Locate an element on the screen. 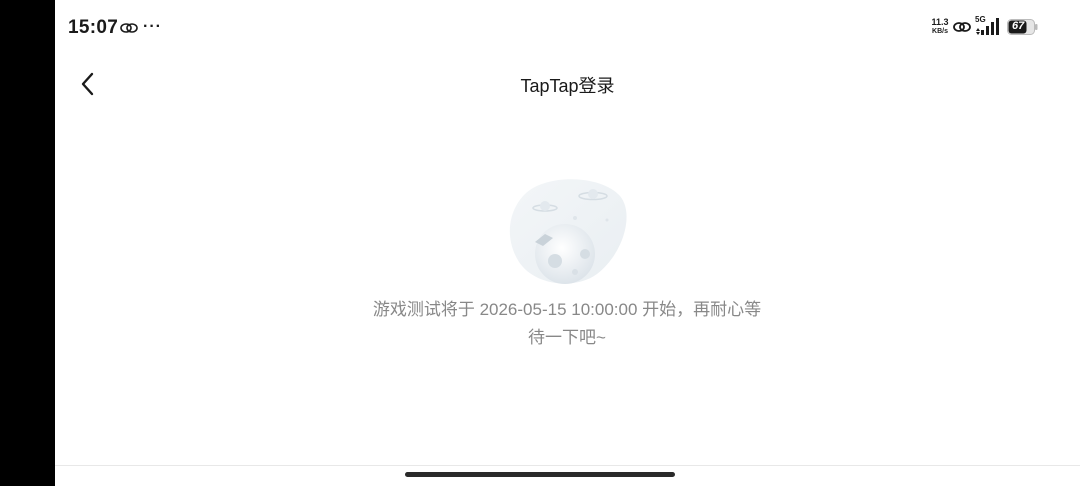 This screenshot has height=486, width=1080. network-speed: 11.3 KB/s is located at coordinates (940, 27).